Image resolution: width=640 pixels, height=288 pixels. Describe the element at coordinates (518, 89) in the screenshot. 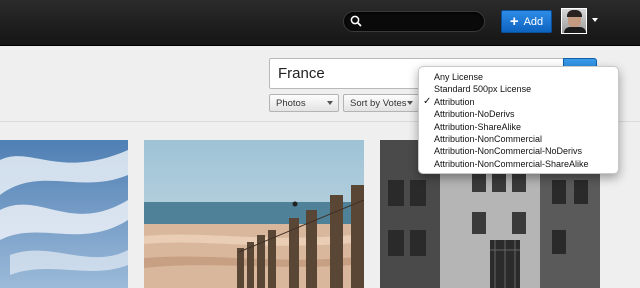

I see `menu-item-standard-license: Standard 500px License` at that location.